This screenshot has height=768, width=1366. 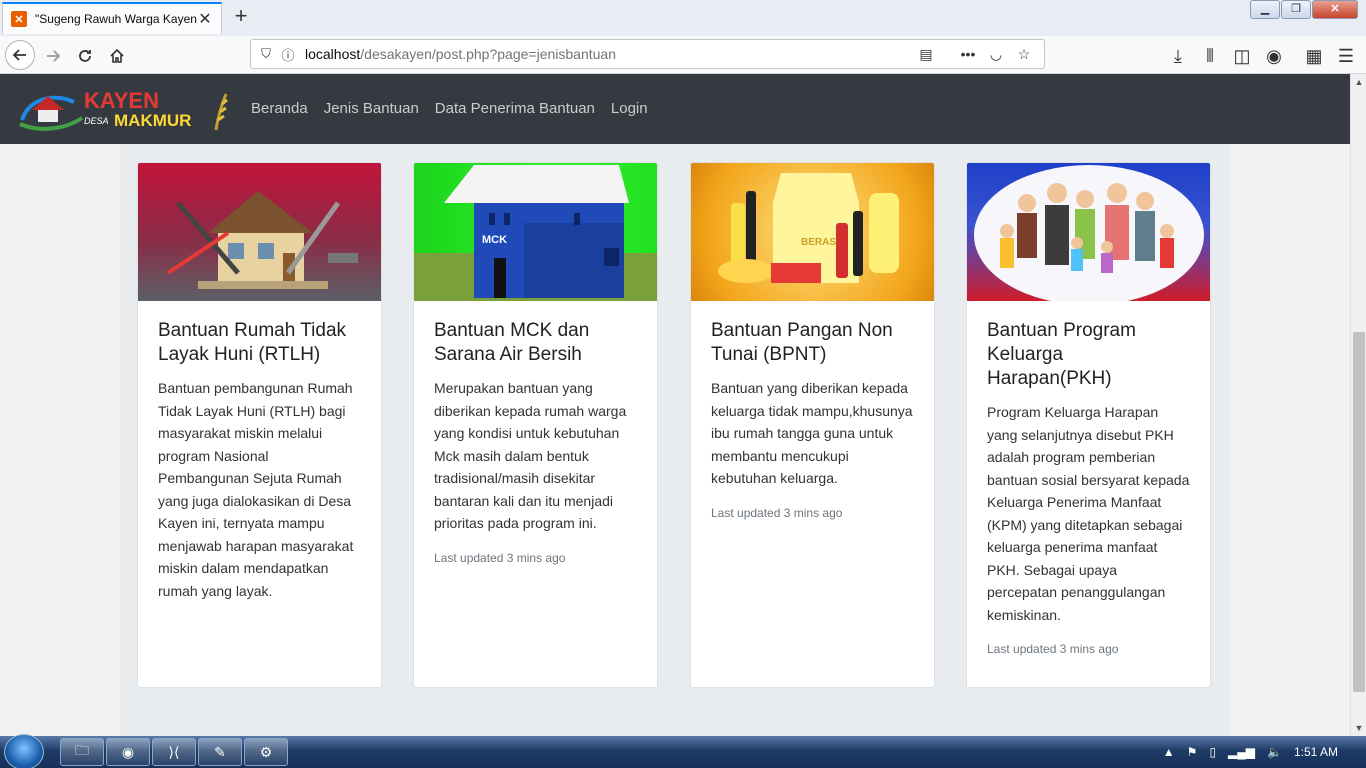 What do you see at coordinates (1274, 752) in the screenshot?
I see `volume-icon: 🔈` at bounding box center [1274, 752].